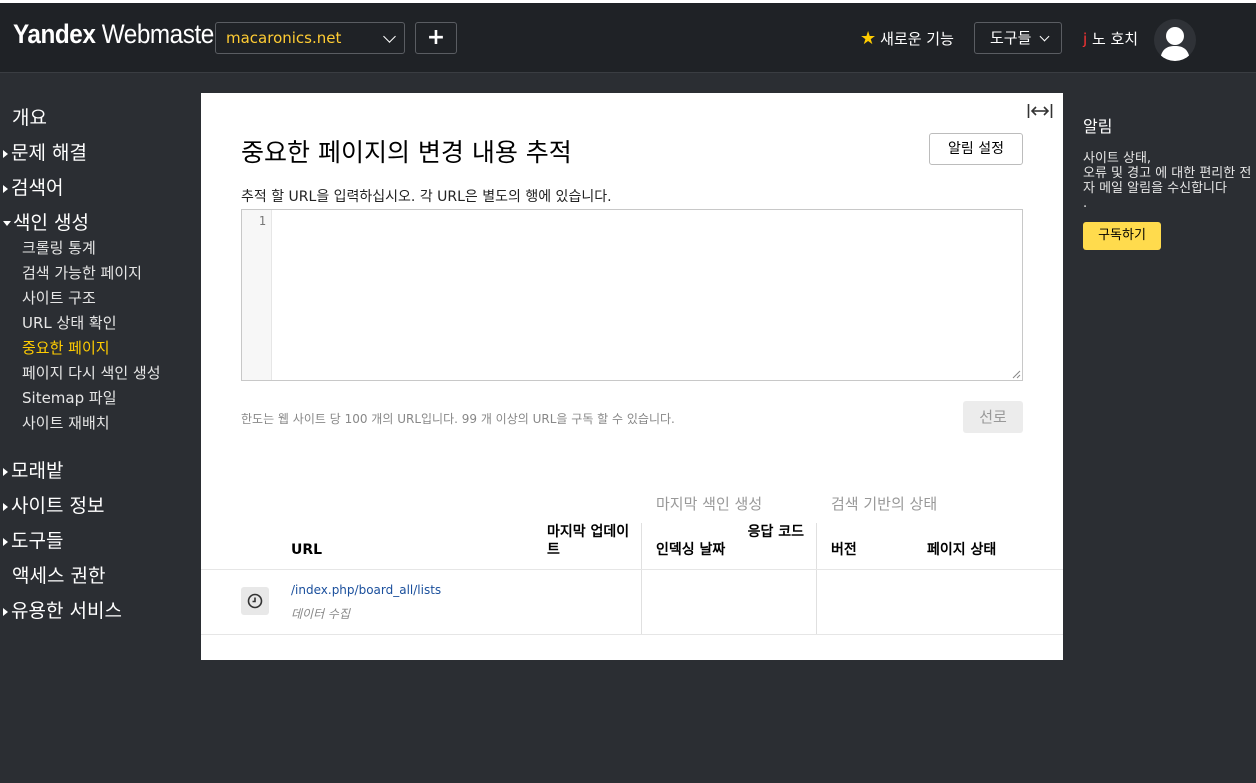 The width and height of the screenshot is (1256, 783). I want to click on sidebar-item-troubleshooting: 문제 해결, so click(43, 151).